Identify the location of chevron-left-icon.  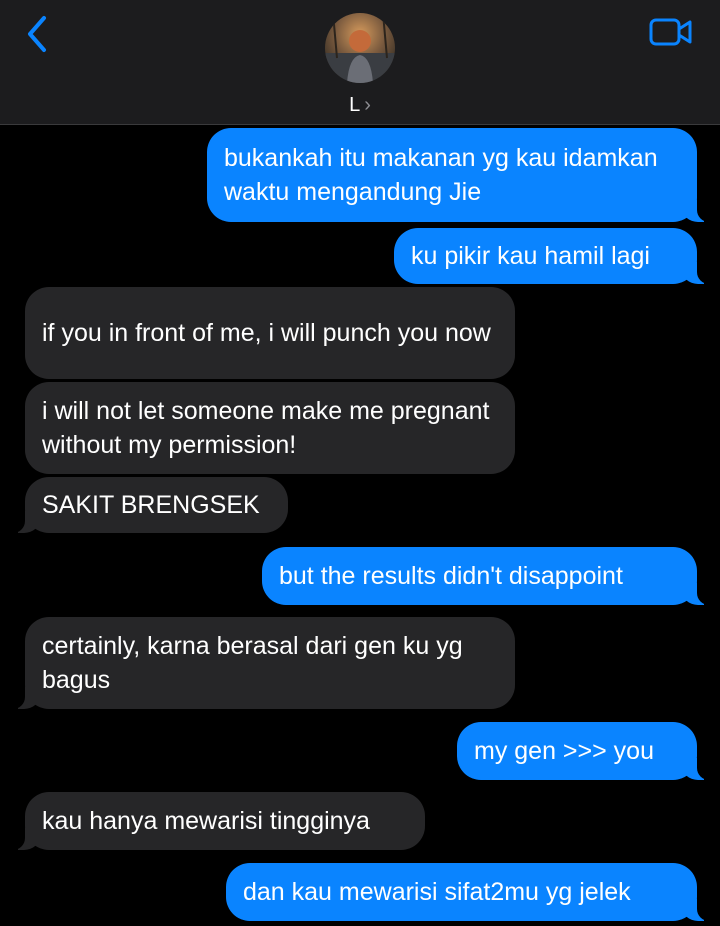
(39, 34).